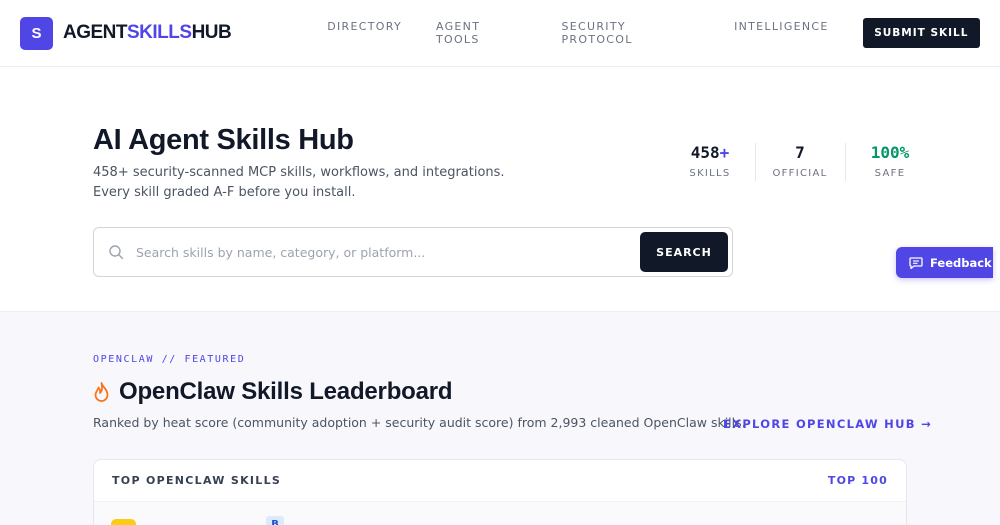  I want to click on stat-safe-label: SAFE, so click(890, 173).